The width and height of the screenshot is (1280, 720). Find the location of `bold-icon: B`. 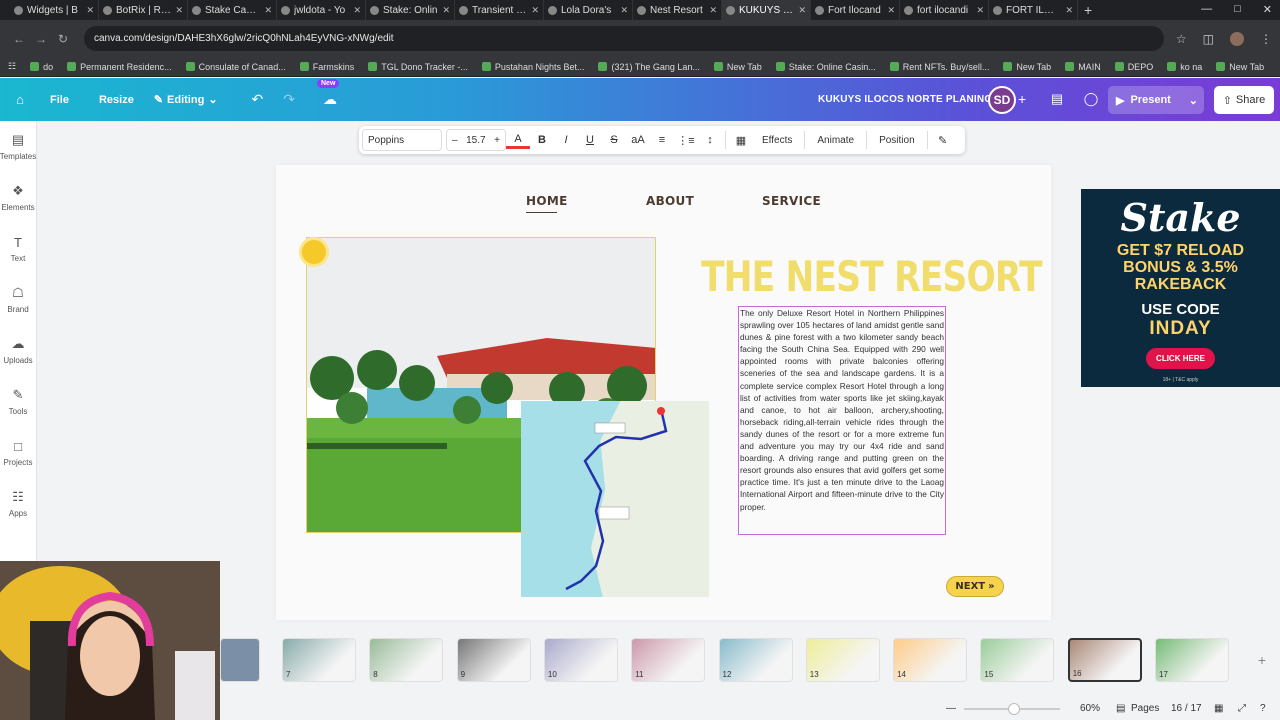

bold-icon: B is located at coordinates (542, 140).